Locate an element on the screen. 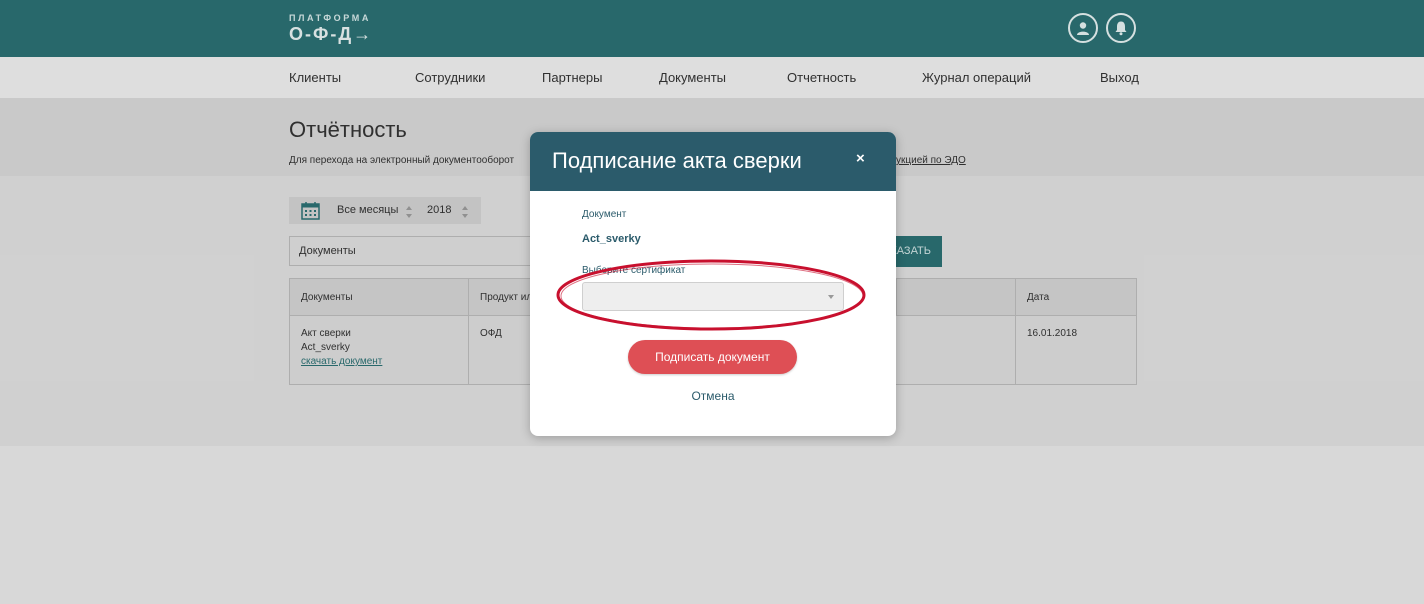 Image resolution: width=1424 pixels, height=604 pixels. close-icon: × is located at coordinates (860, 158).